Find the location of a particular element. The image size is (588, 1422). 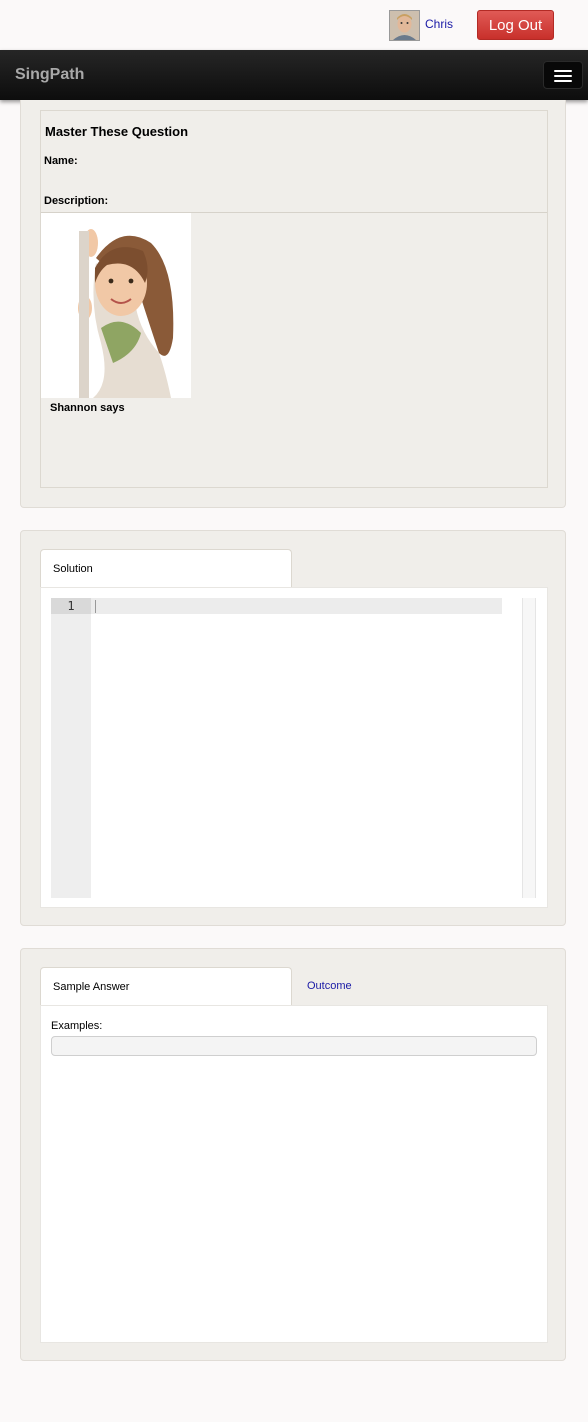

shannon-picture is located at coordinates (116, 305).